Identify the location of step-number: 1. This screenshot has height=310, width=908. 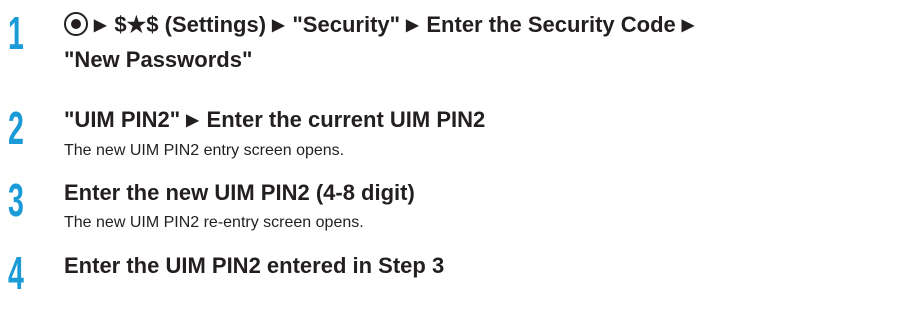
(16, 33).